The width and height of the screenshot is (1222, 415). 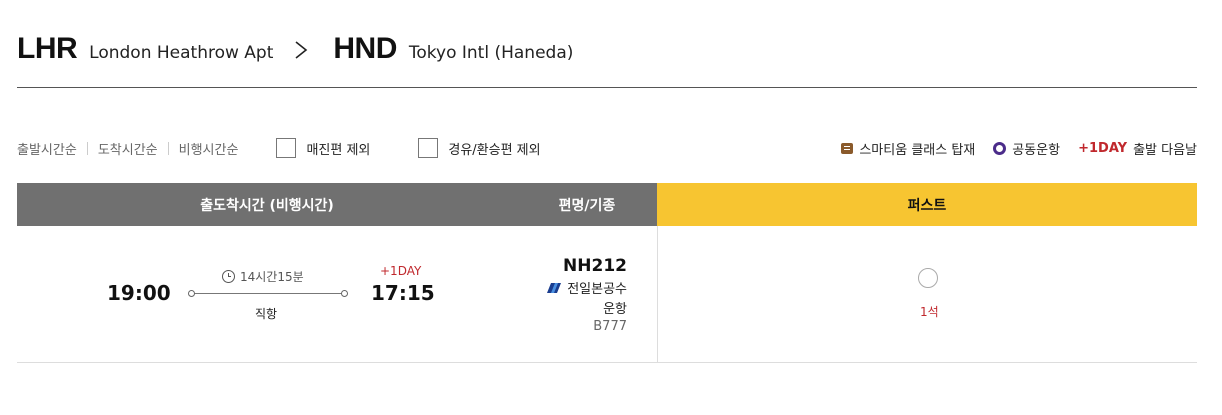 What do you see at coordinates (344, 293) in the screenshot?
I see `track-end-dot` at bounding box center [344, 293].